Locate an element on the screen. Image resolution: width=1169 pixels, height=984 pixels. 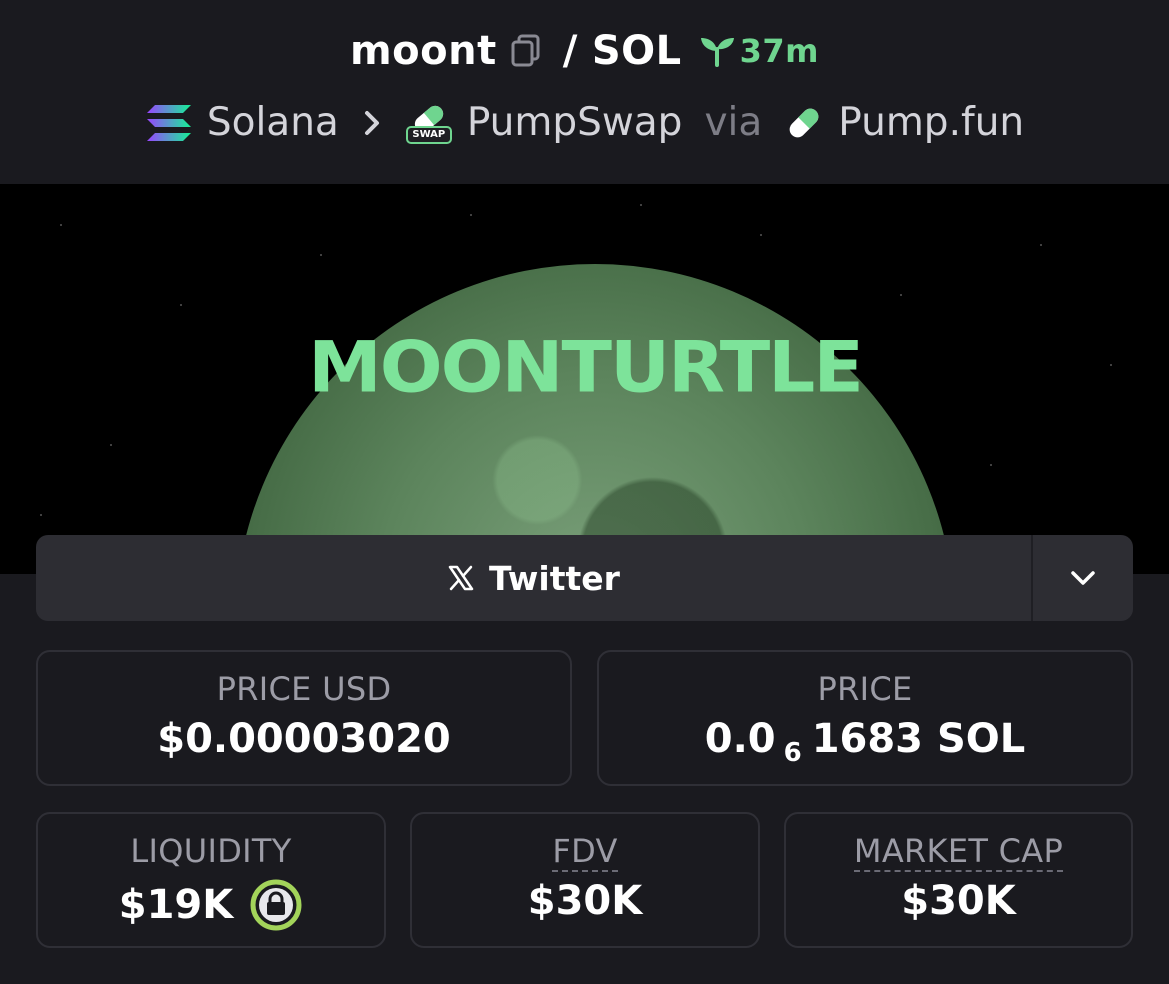
fdv-card: FDV $30K is located at coordinates (585, 880).